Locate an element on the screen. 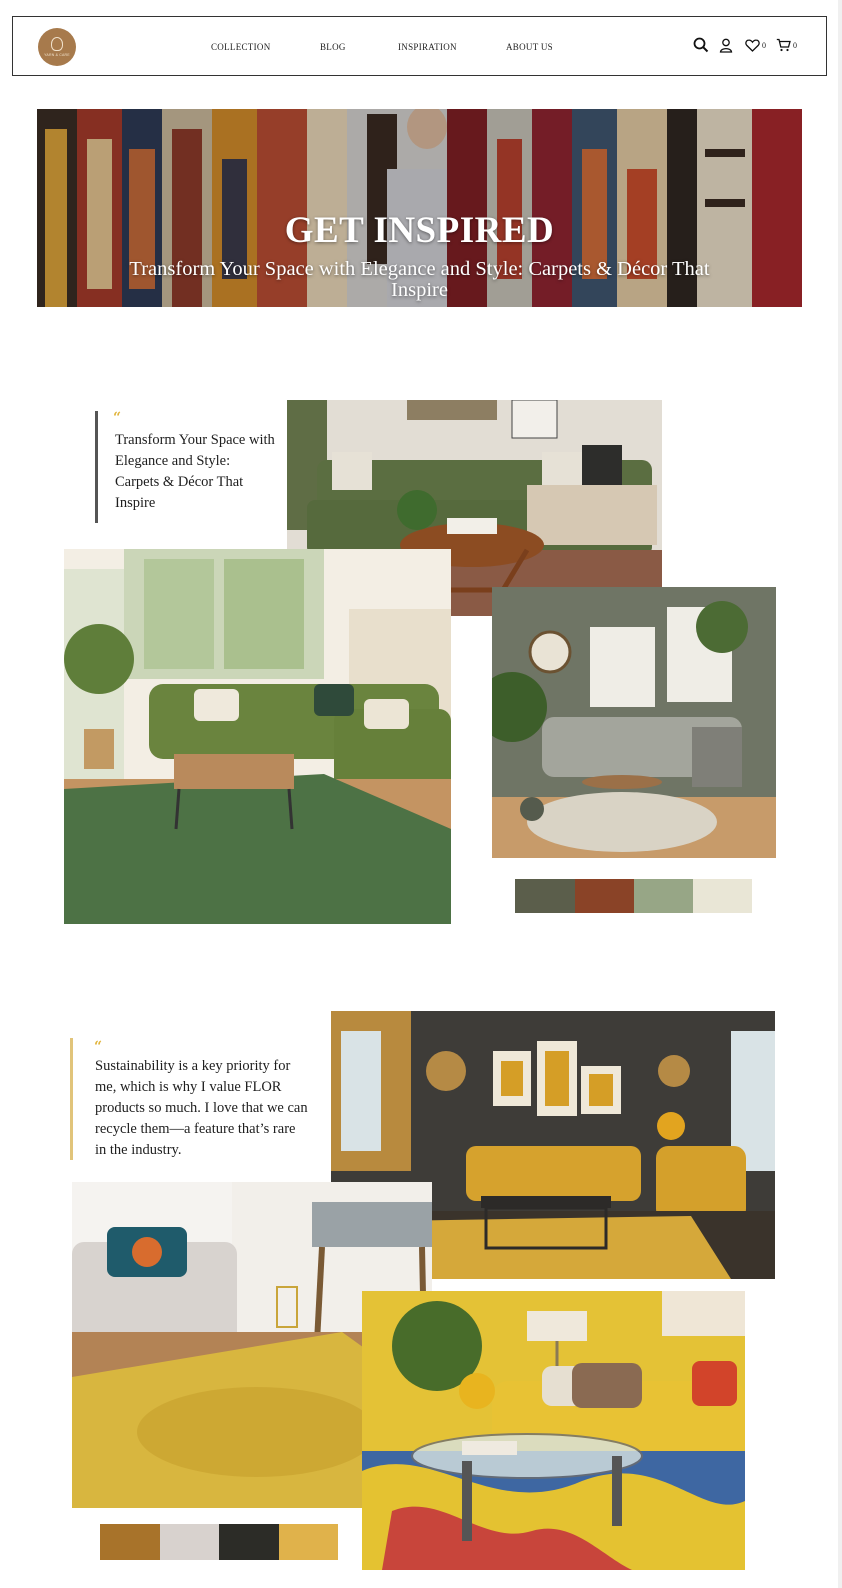  brand-logo: YARN & CARE is located at coordinates (57, 47).